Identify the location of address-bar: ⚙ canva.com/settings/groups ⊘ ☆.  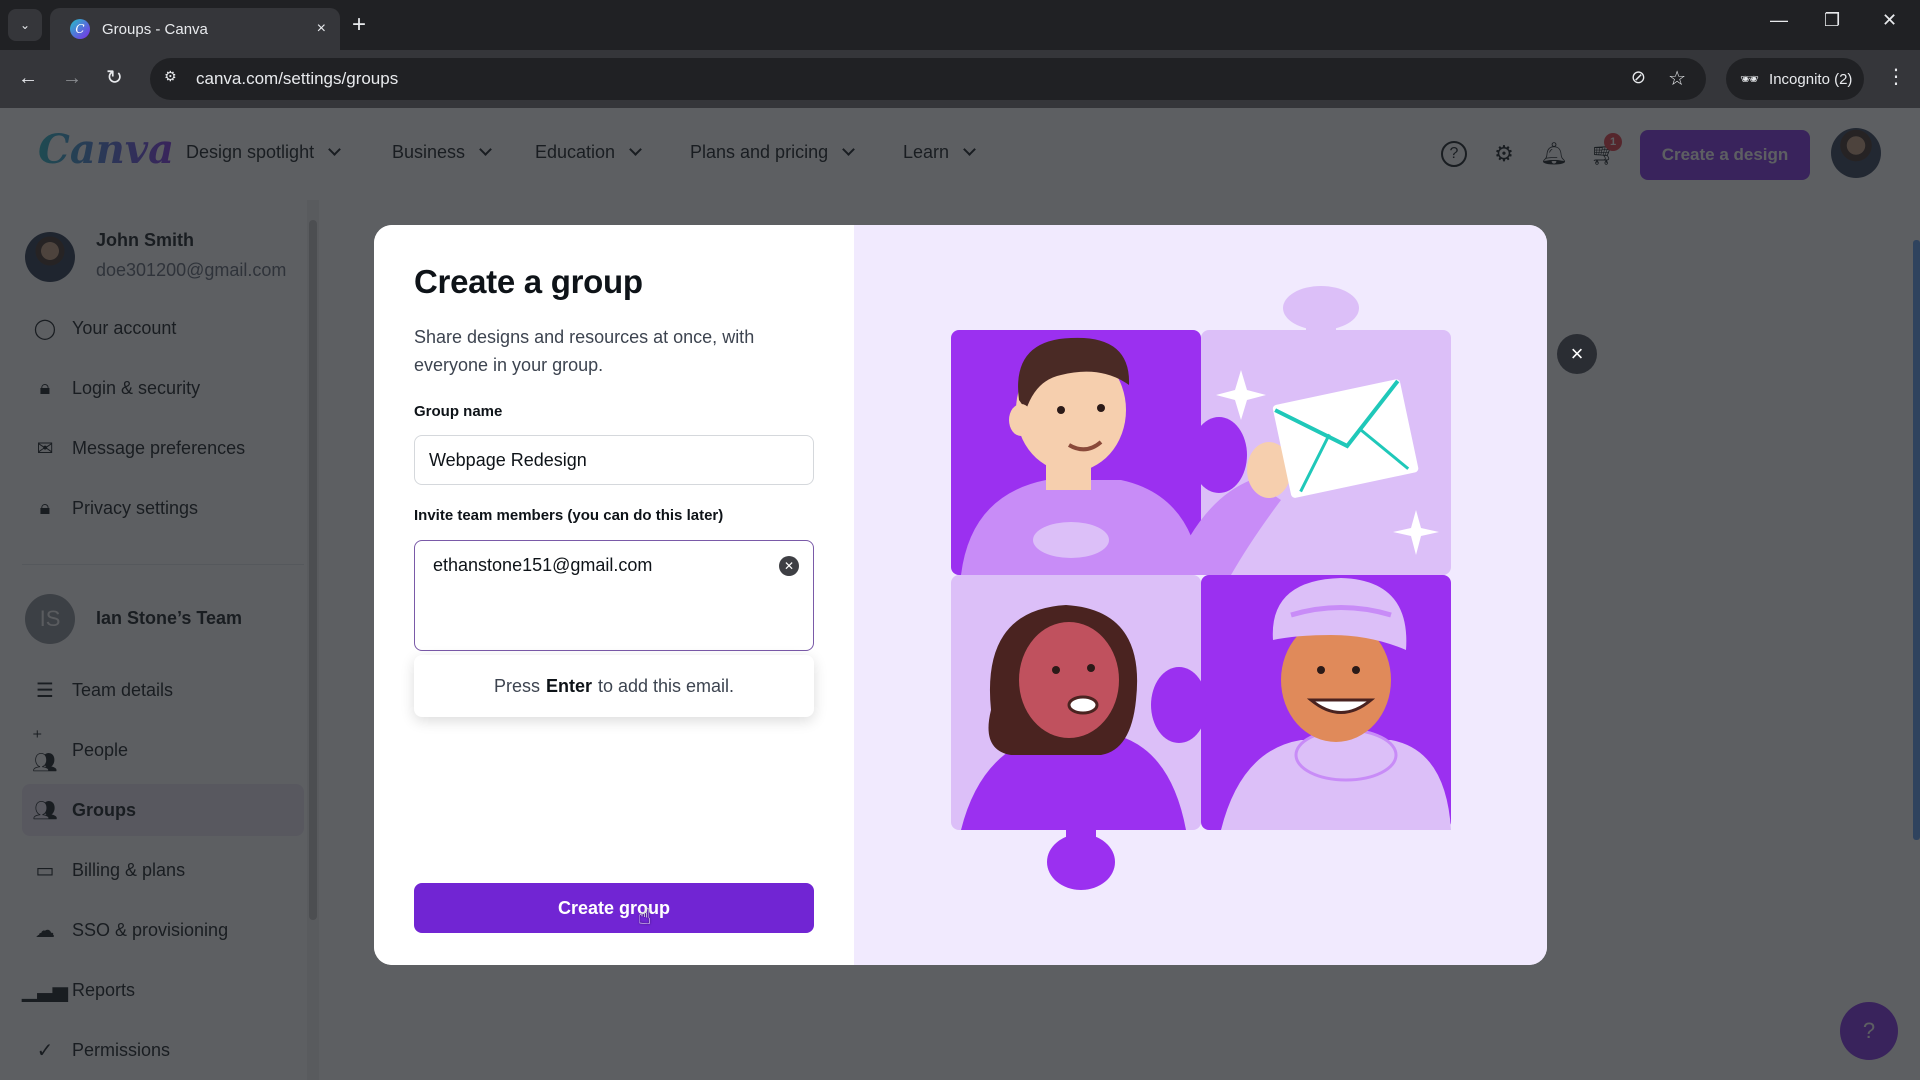
(928, 79).